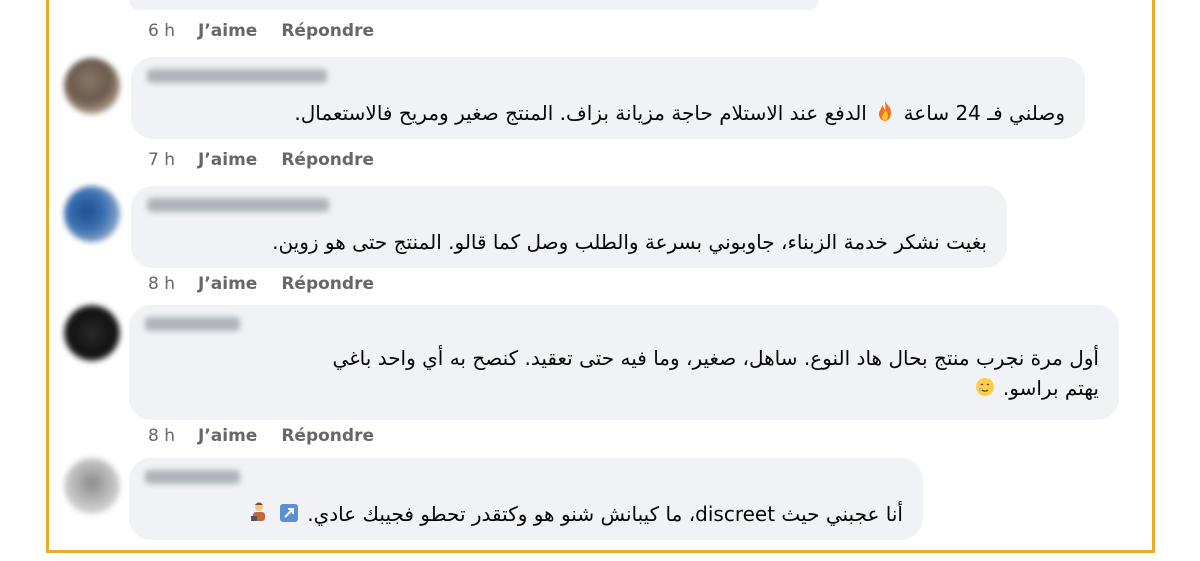 The height and width of the screenshot is (561, 1200). Describe the element at coordinates (984, 113) in the screenshot. I see `comment-text-part: وصلني فـ 24 ساعة` at that location.